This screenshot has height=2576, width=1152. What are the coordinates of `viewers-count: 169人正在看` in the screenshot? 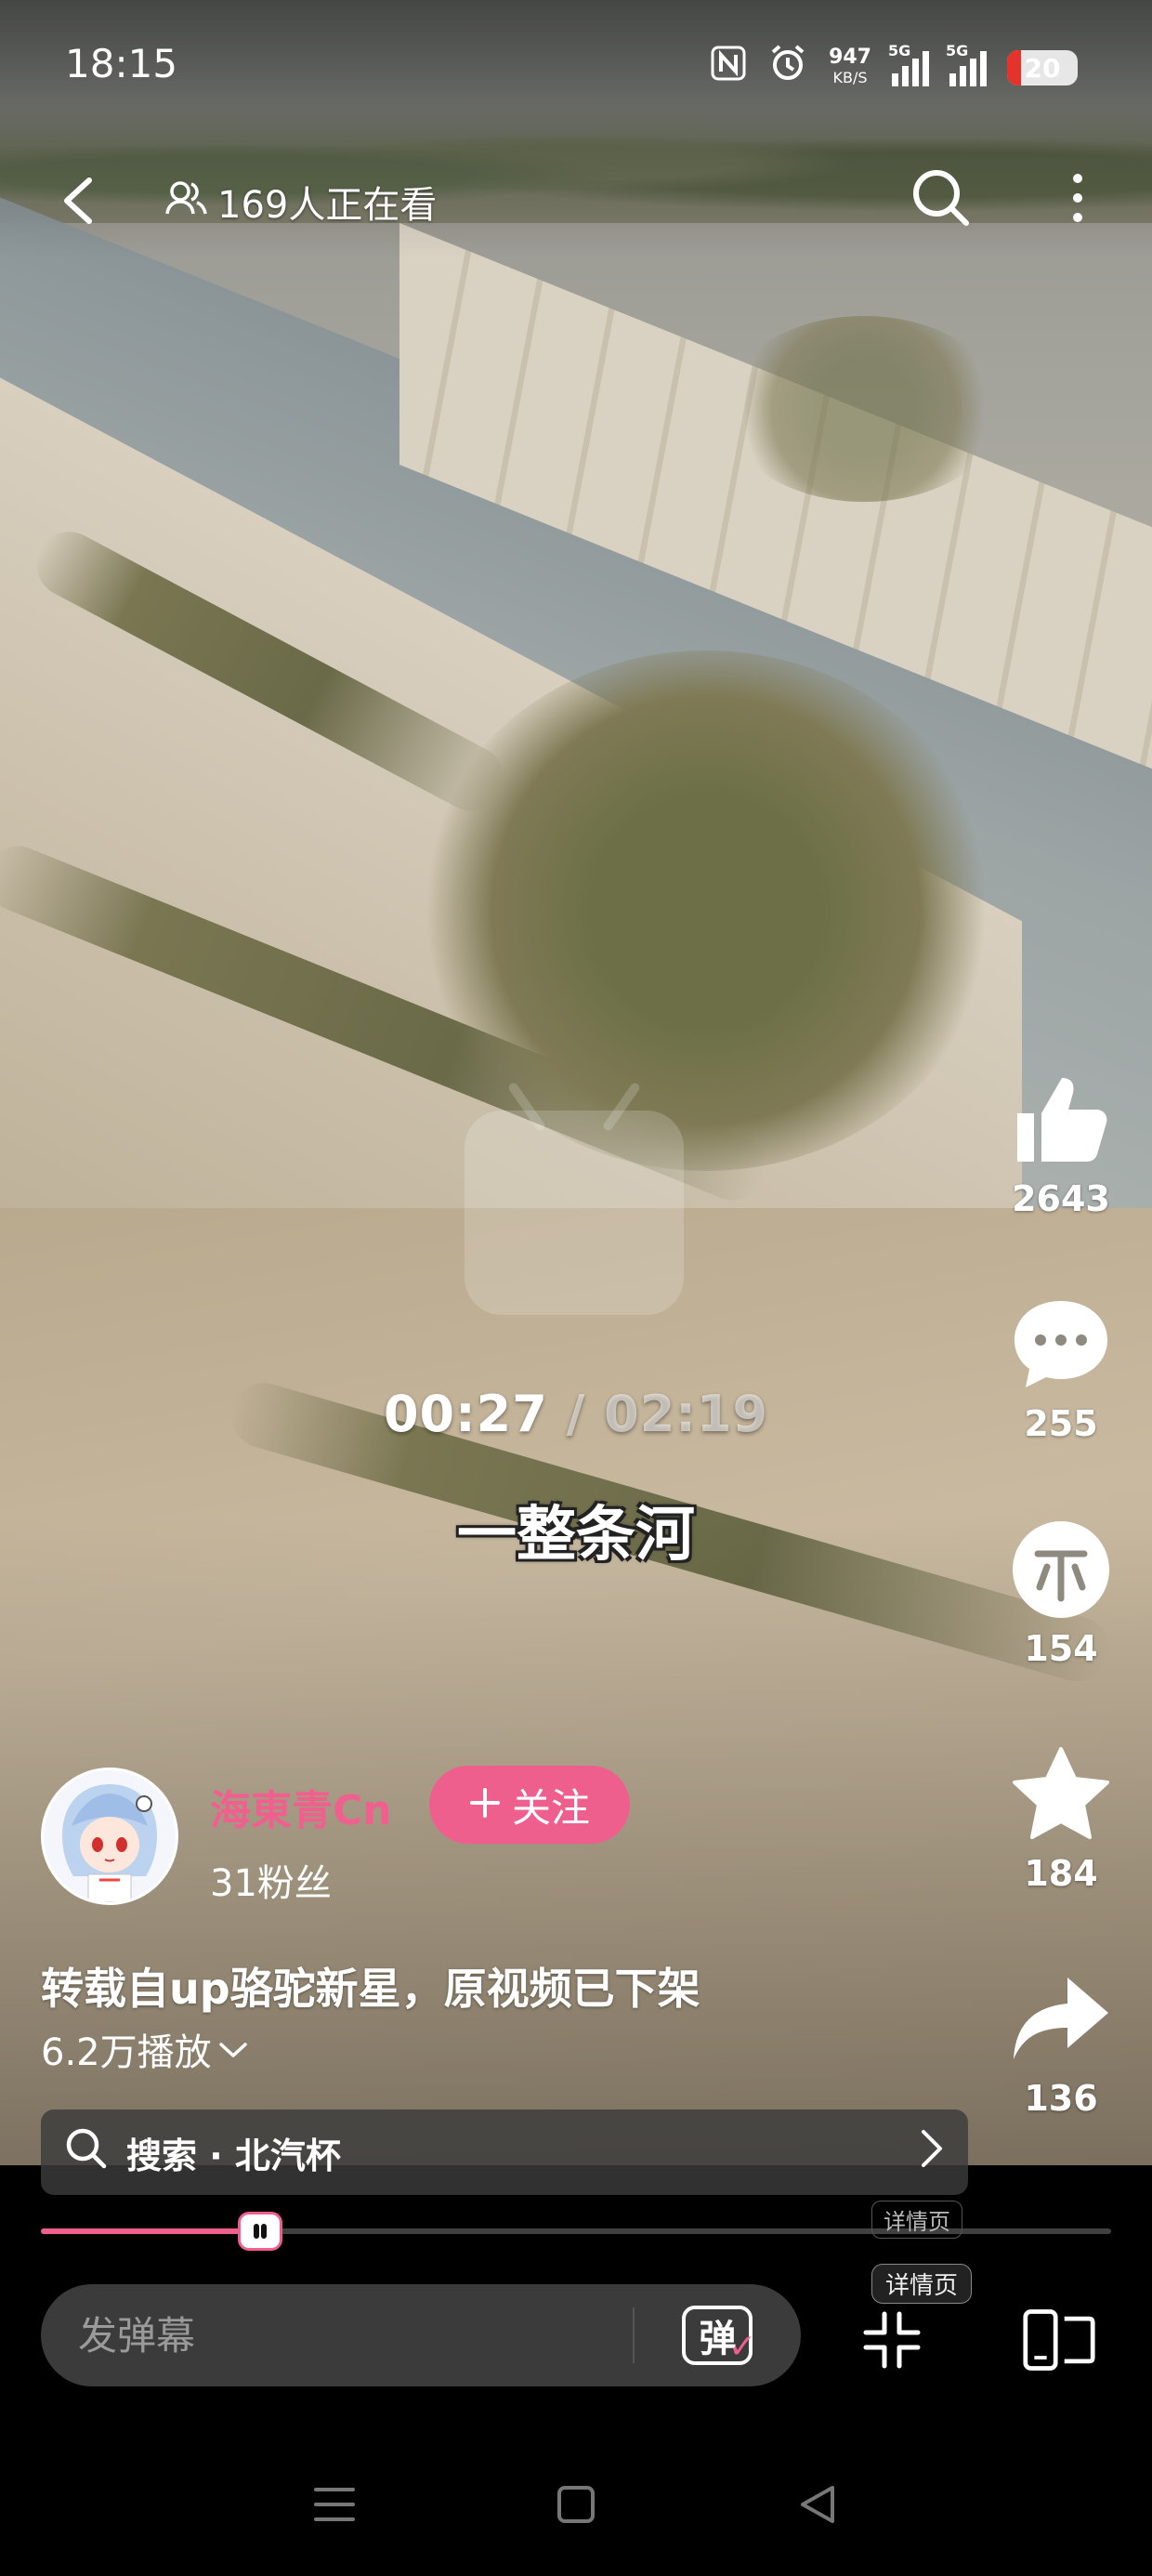 It's located at (327, 205).